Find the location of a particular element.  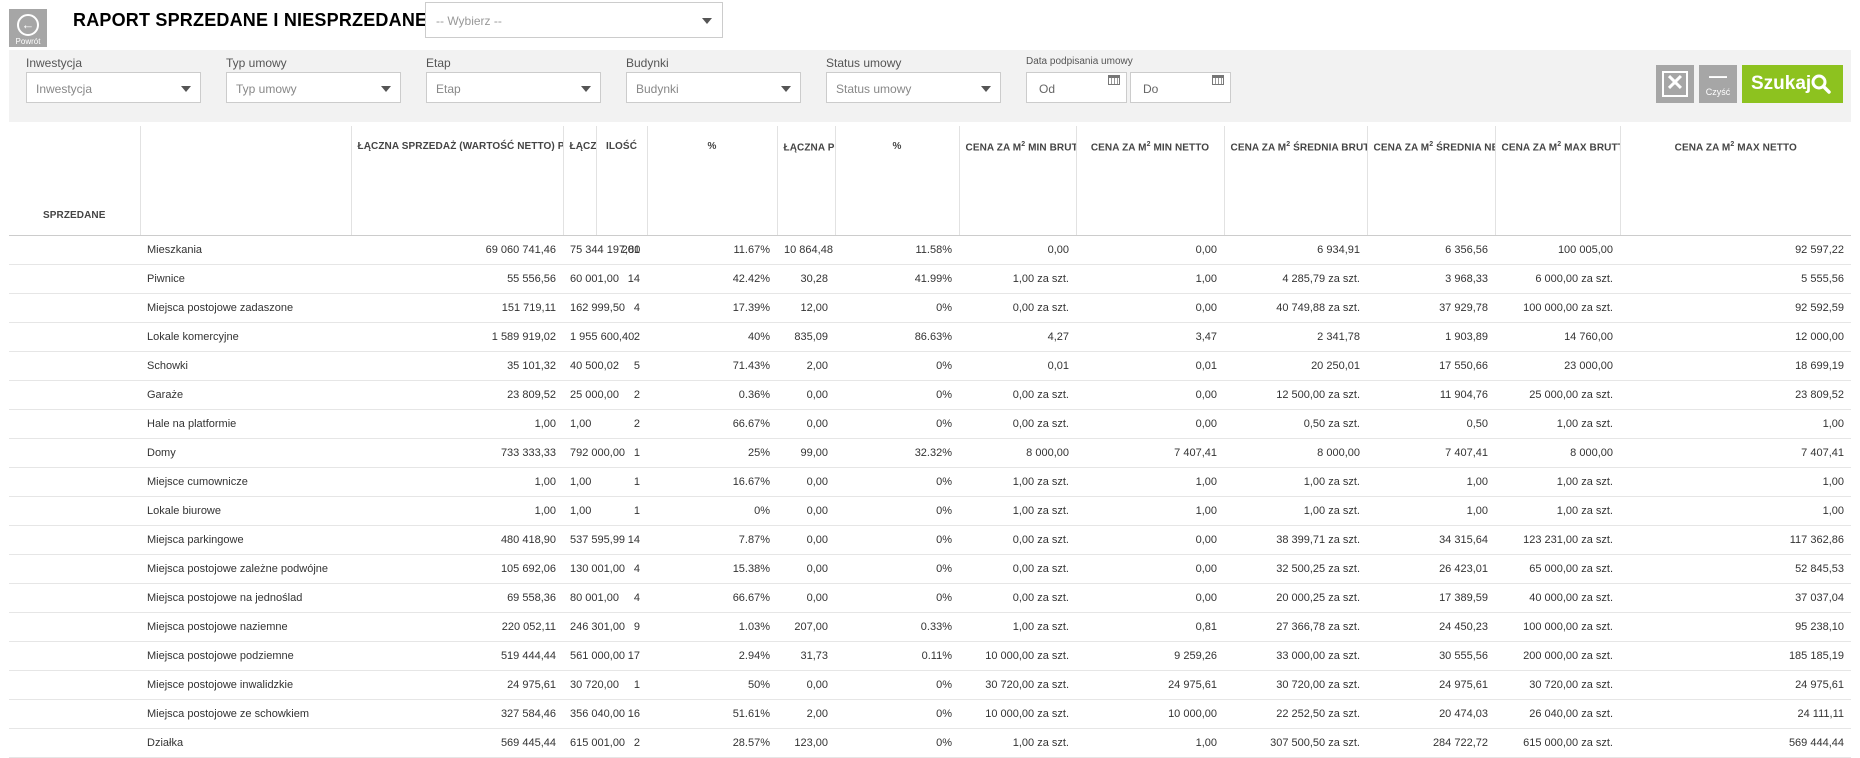

col-header-brutto: ŁĄCZNA SPRZEDAŻ (WARTOŚĆ BRUTTO) PLN is located at coordinates (580, 181).